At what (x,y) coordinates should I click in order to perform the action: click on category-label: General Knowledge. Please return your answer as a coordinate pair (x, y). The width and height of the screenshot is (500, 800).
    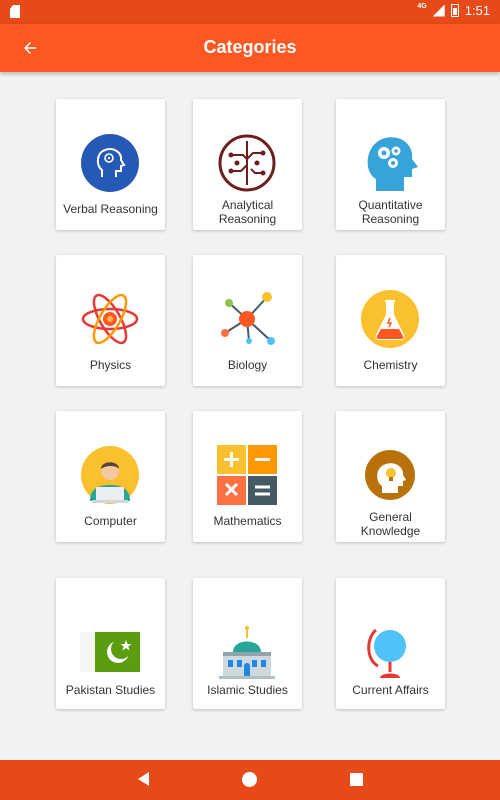
    Looking at the image, I should click on (390, 524).